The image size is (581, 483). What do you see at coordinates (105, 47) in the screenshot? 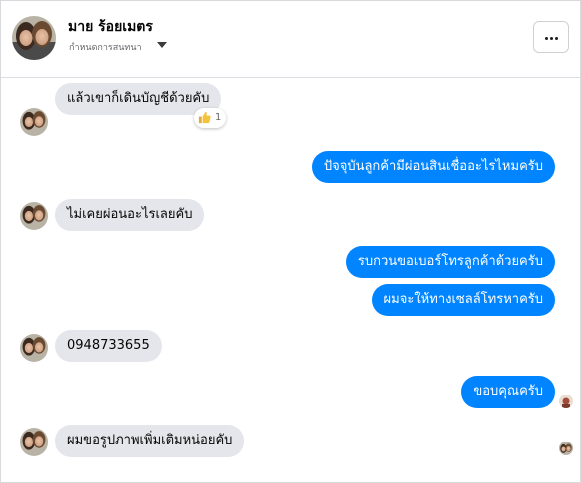
I see `conversation-subtitle: กำหนดการสนทนา` at bounding box center [105, 47].